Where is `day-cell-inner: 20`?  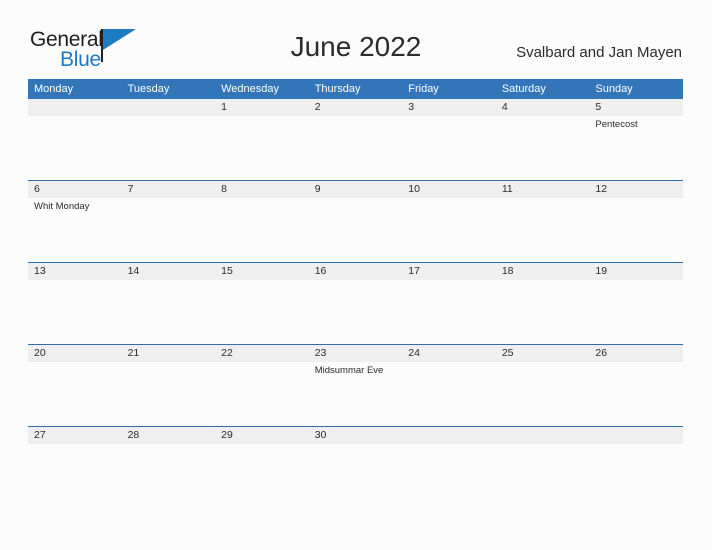 day-cell-inner: 20 is located at coordinates (75, 385).